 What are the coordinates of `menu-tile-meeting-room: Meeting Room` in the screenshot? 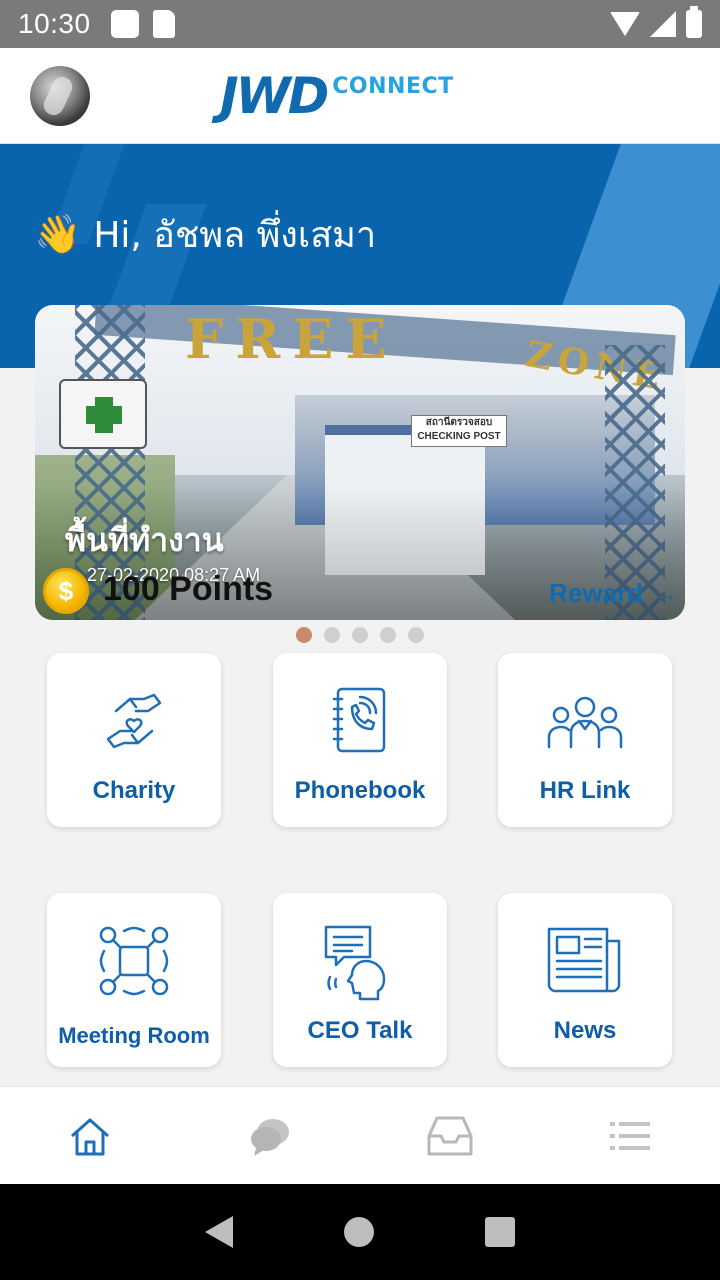 It's located at (134, 980).